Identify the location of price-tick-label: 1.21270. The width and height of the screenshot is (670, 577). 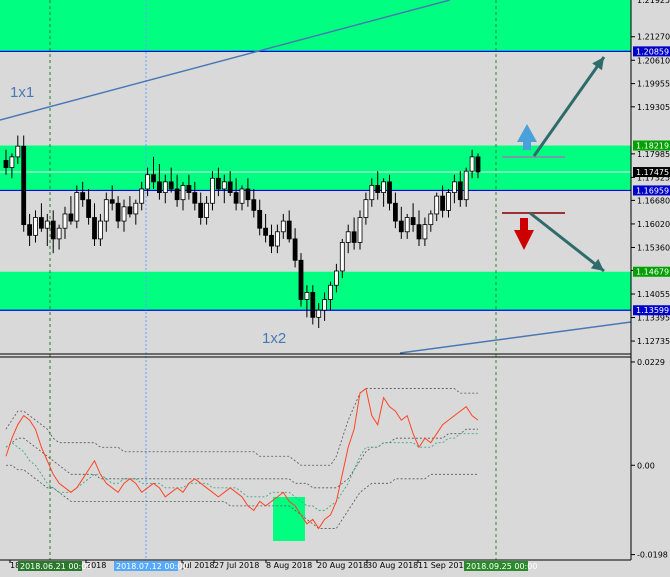
(653, 37).